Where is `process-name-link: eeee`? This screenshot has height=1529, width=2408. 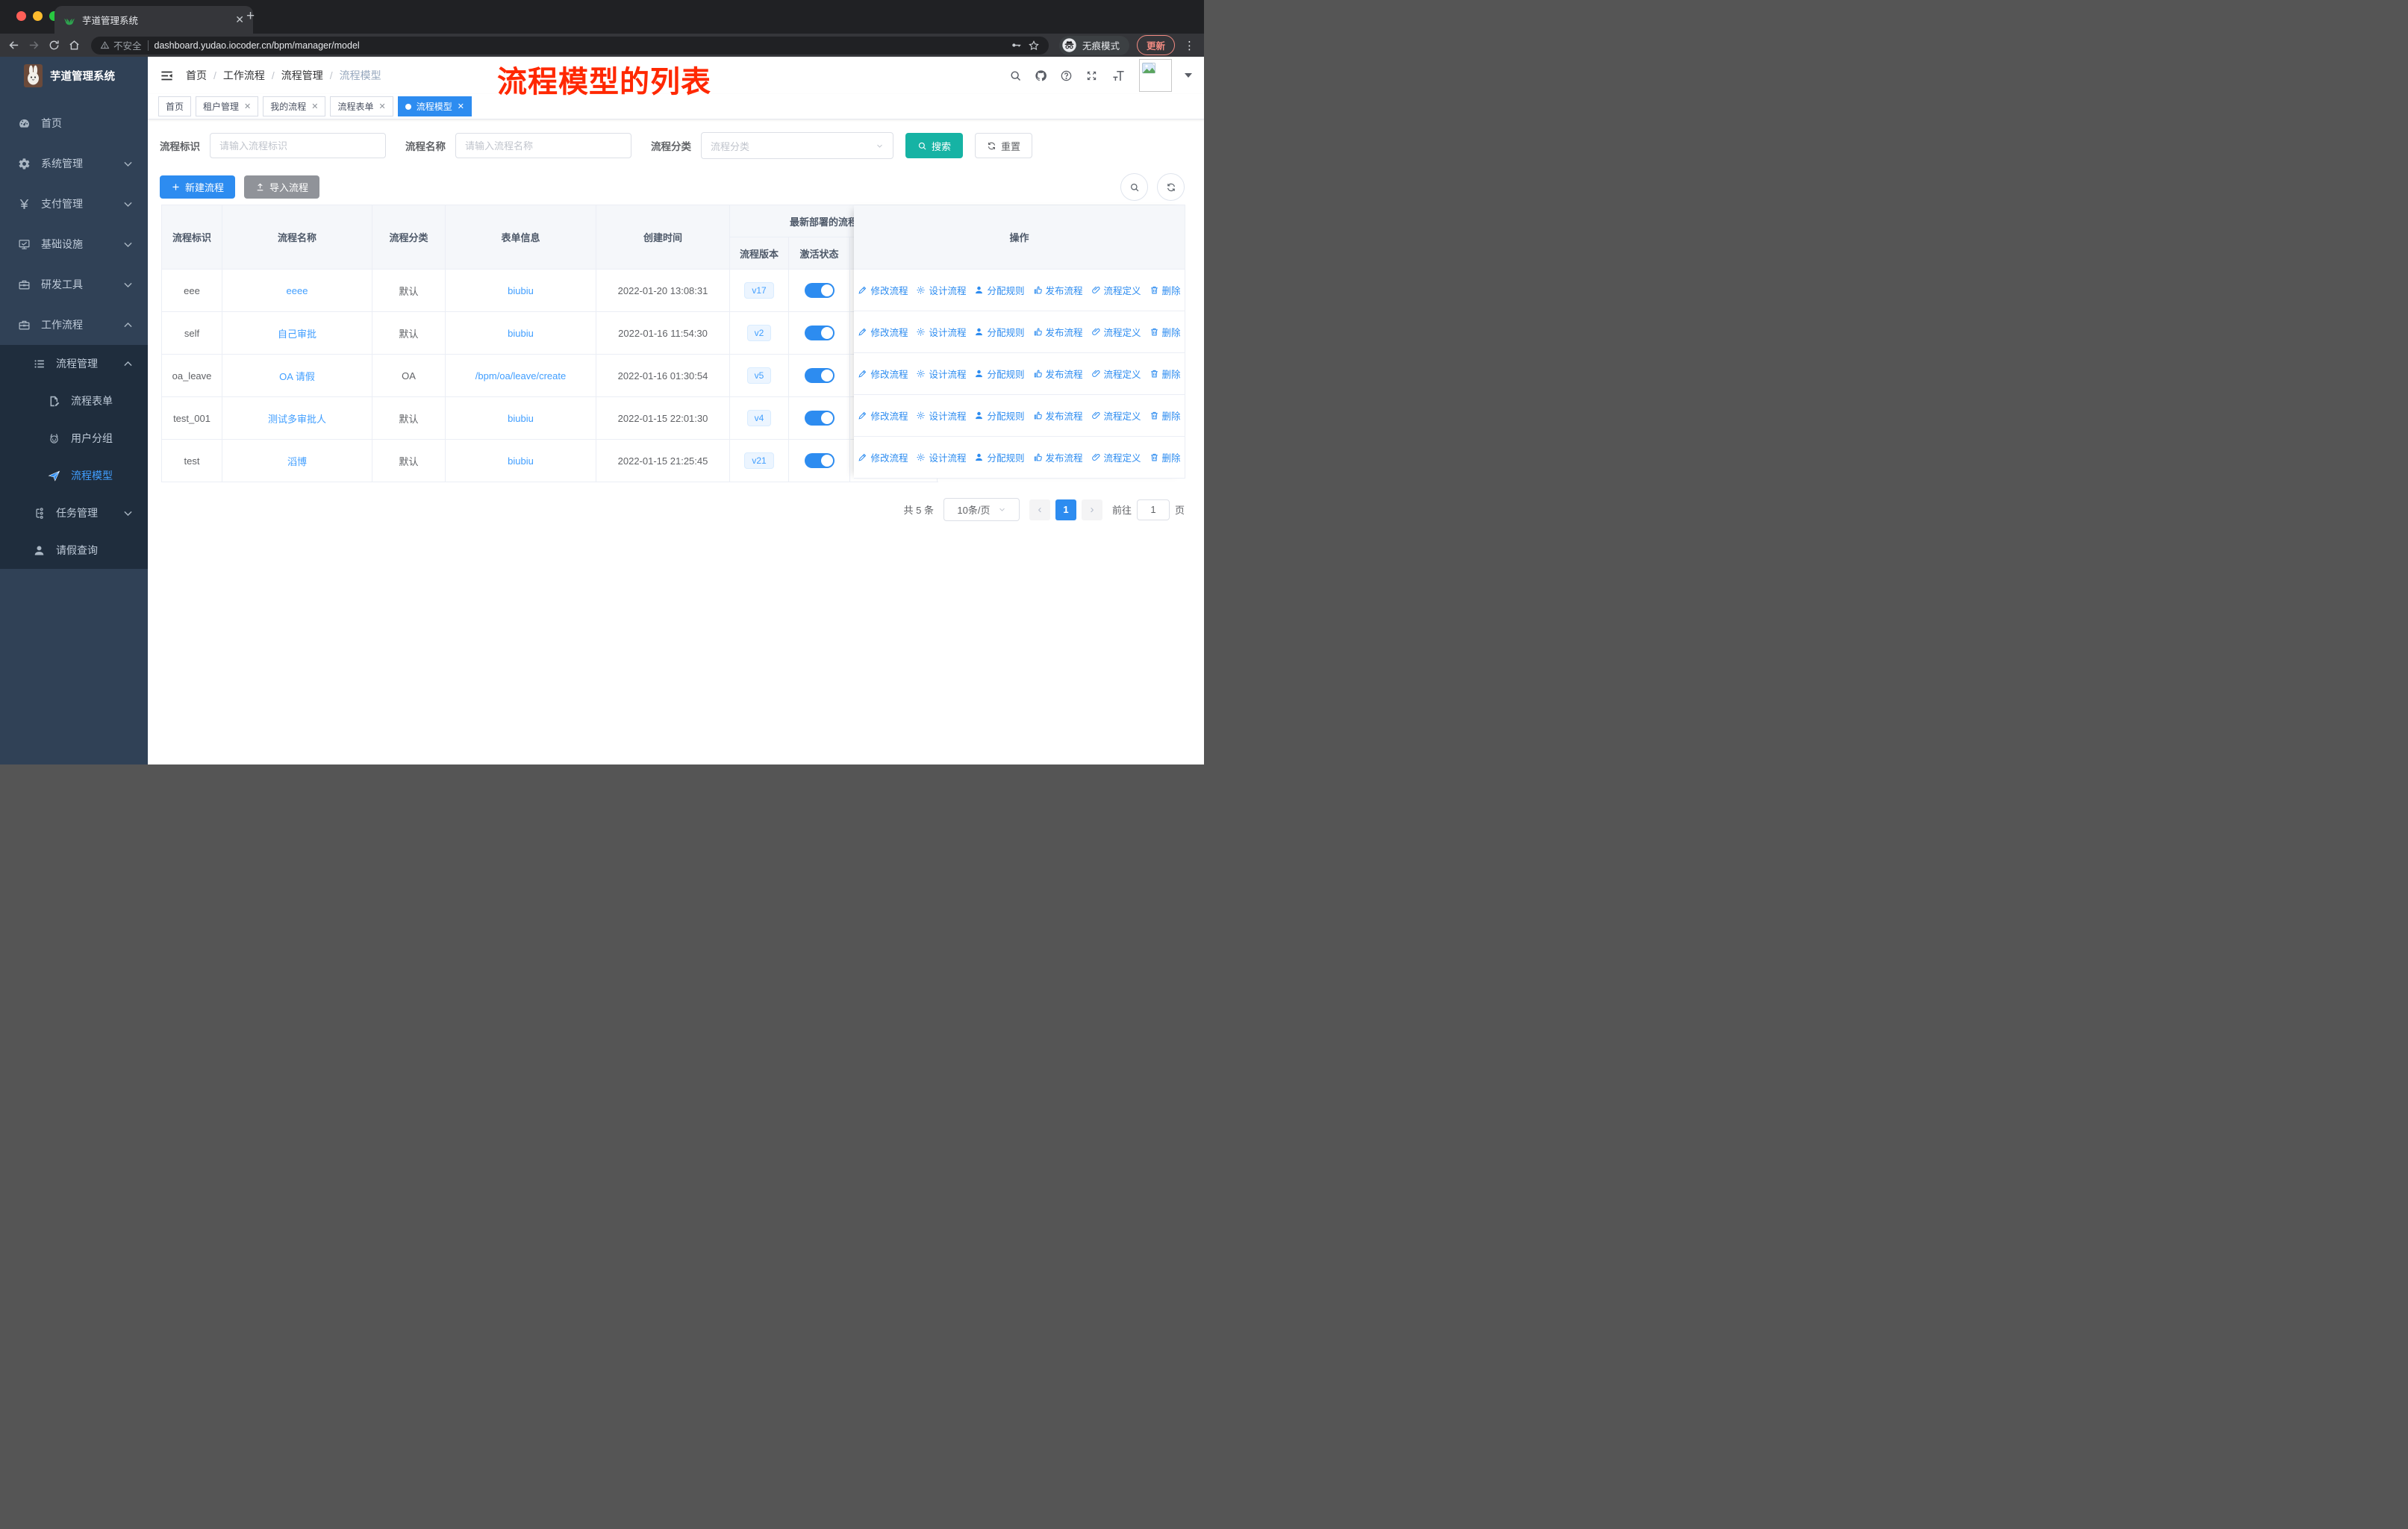 process-name-link: eeee is located at coordinates (297, 291).